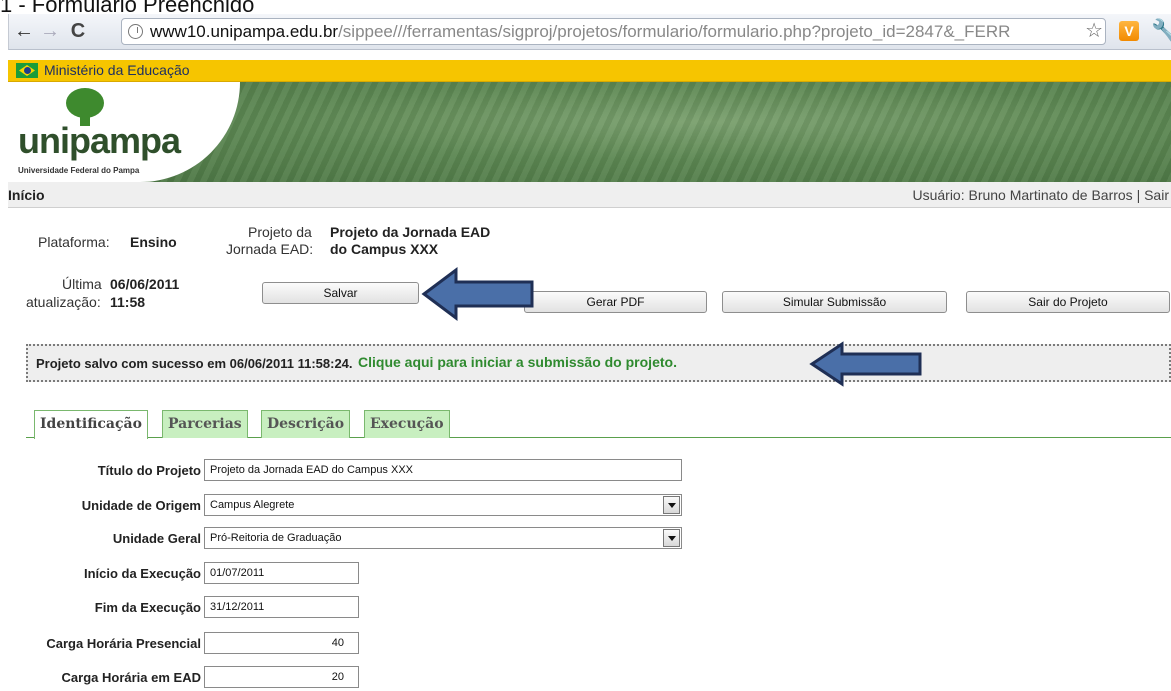 The height and width of the screenshot is (691, 1171). I want to click on updated-time: 11:58, so click(128, 302).